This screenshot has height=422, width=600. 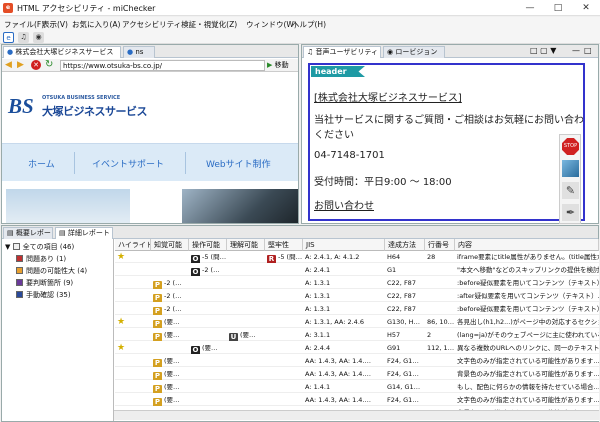 I want to click on col-content: 内容, so click(x=527, y=245).